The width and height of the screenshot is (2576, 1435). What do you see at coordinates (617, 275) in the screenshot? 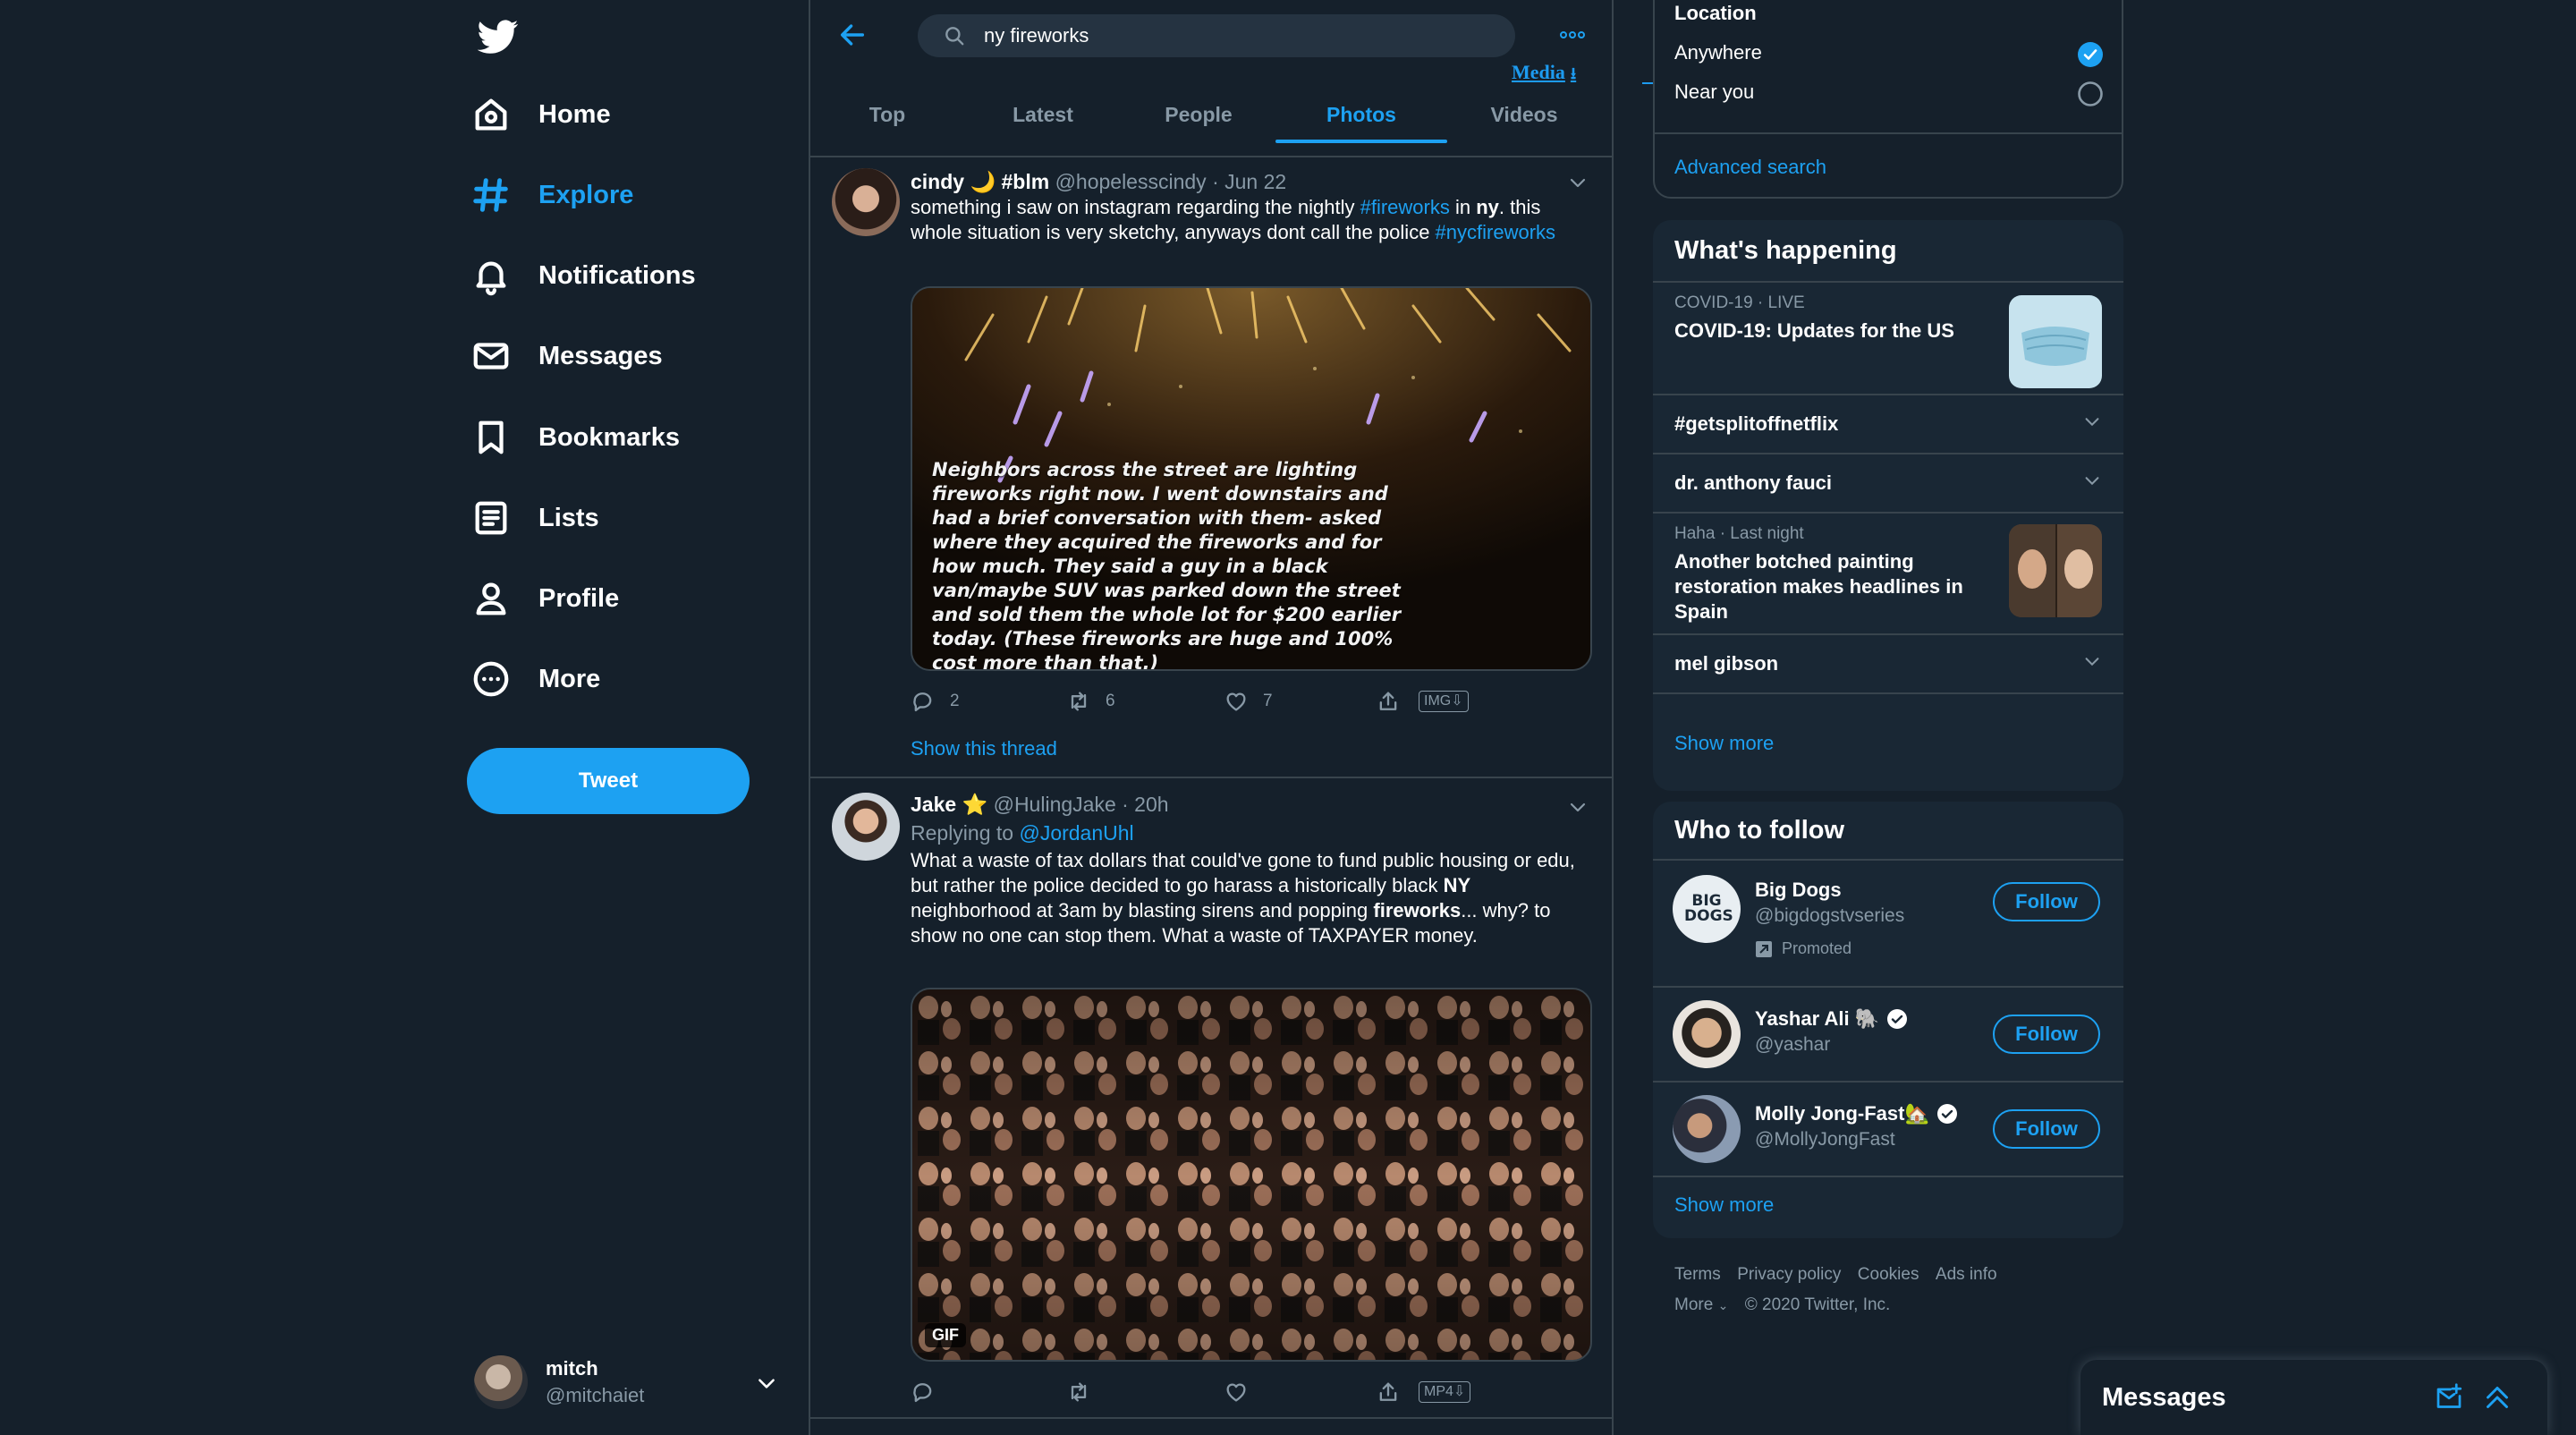
I see `nav-notifications-label: Notifications` at bounding box center [617, 275].